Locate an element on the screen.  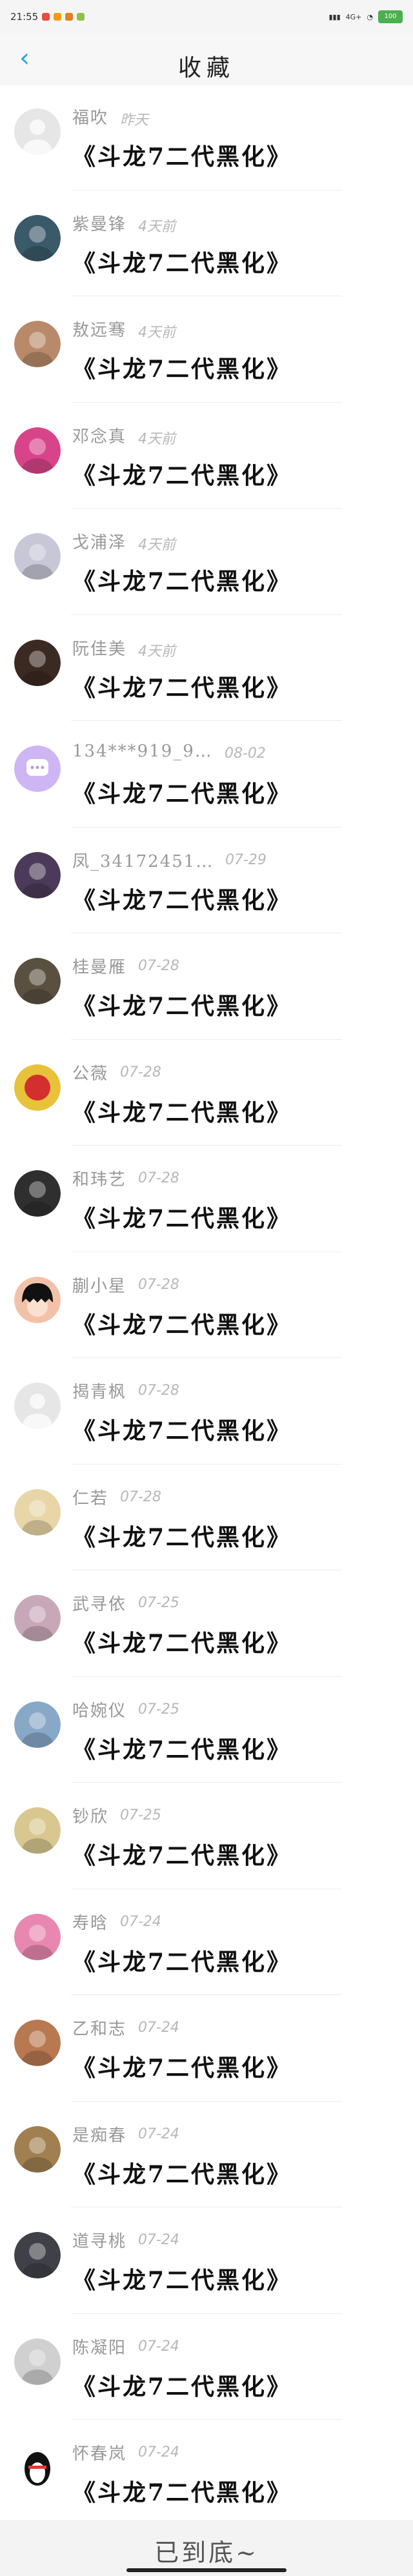
user-name: 道寻桃 is located at coordinates (99, 2240).